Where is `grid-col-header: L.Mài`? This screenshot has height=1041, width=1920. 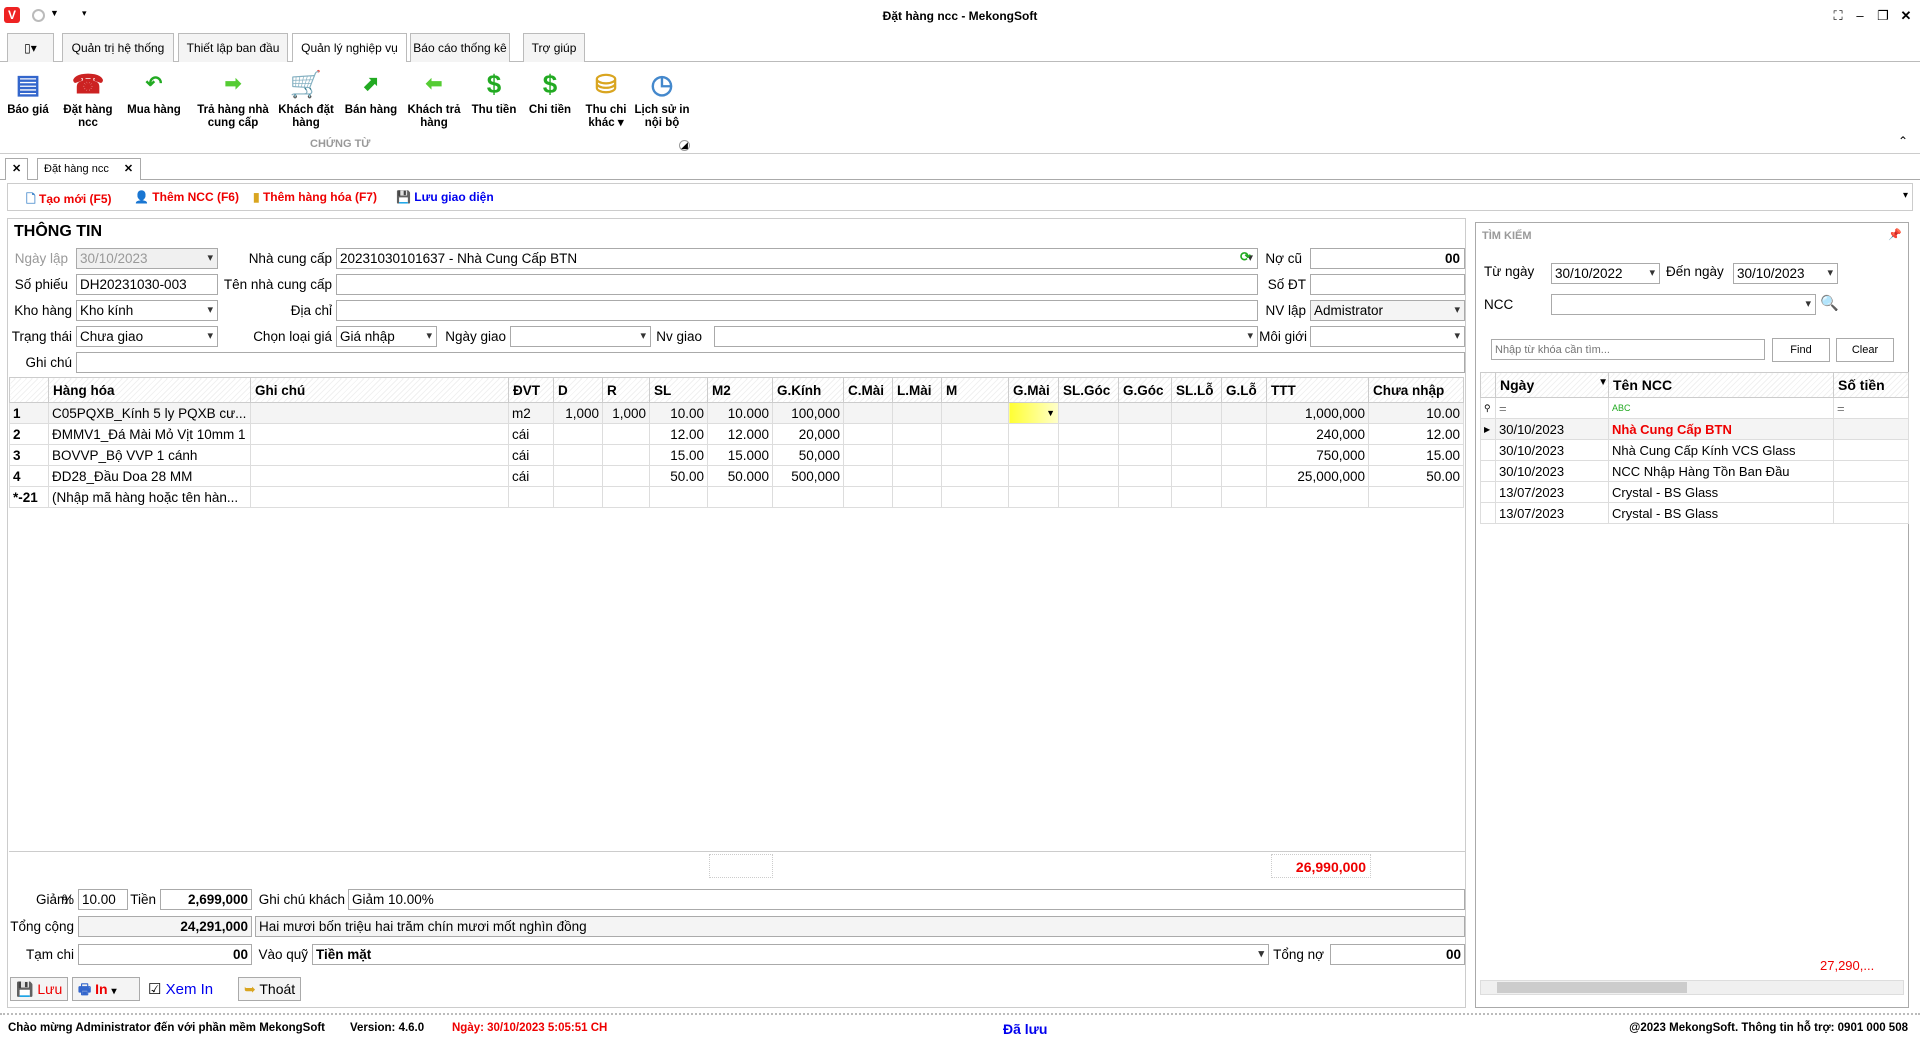
grid-col-header: L.Mài is located at coordinates (917, 390).